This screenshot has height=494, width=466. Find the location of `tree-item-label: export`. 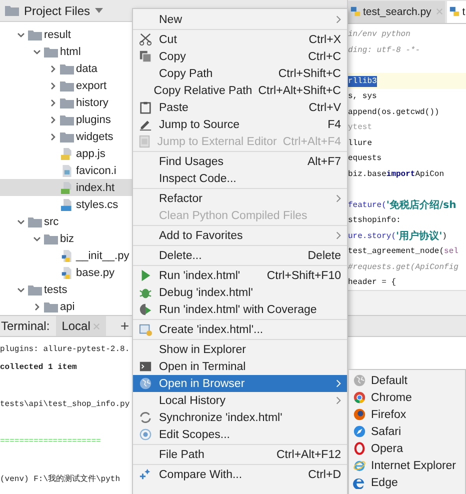

tree-item-label: export is located at coordinates (91, 86).